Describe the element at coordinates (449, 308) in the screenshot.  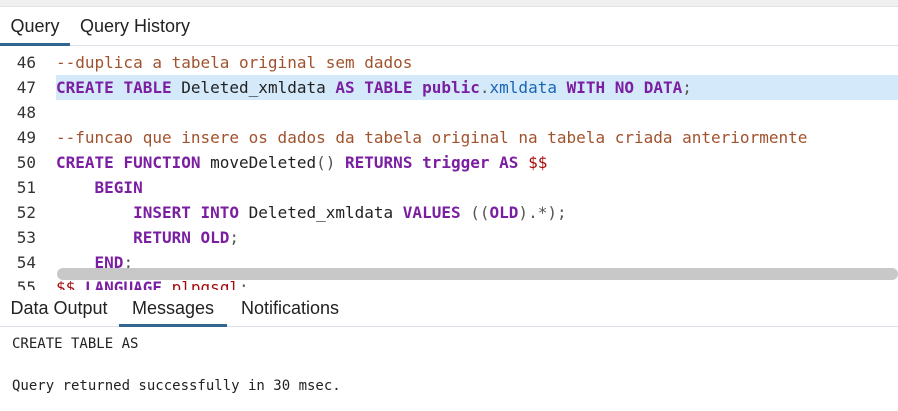
I see `result-tab-bar: Data Output Messages Notifications` at that location.